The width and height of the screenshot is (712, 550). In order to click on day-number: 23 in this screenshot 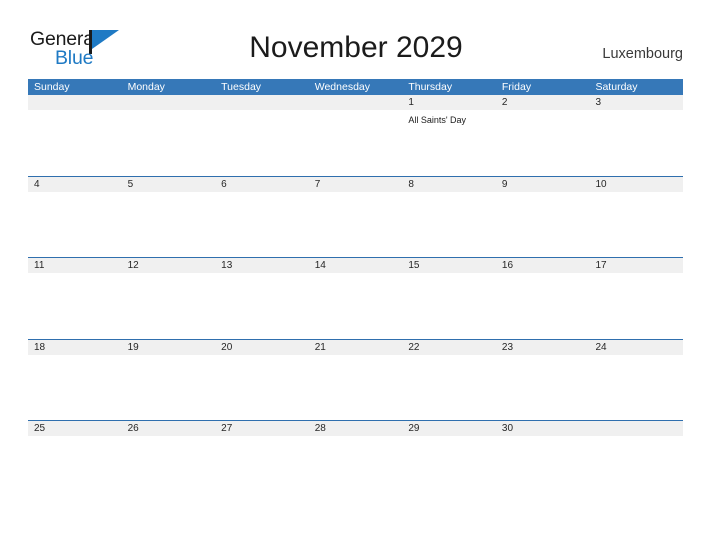, I will do `click(543, 347)`.